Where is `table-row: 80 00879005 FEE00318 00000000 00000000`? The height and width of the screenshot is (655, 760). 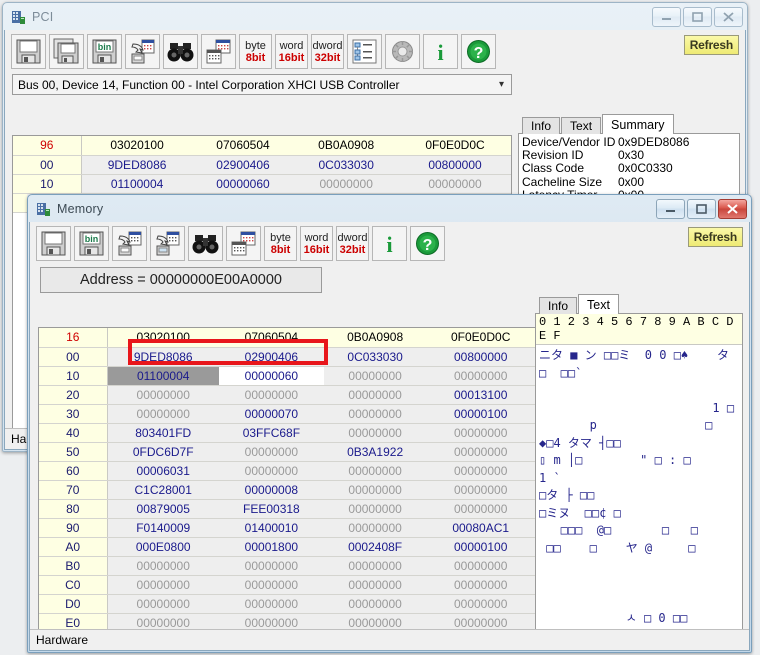 table-row: 80 00879005 FEE00318 00000000 00000000 is located at coordinates (287, 509).